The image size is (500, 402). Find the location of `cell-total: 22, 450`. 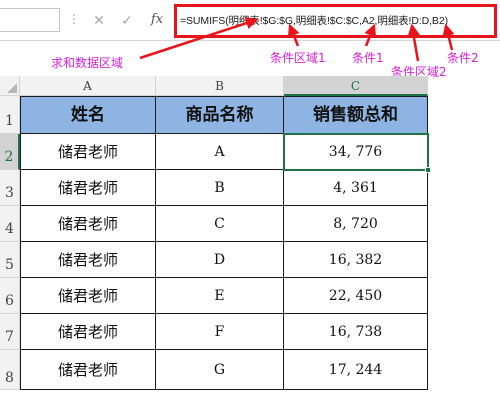

cell-total: 22, 450 is located at coordinates (356, 296).